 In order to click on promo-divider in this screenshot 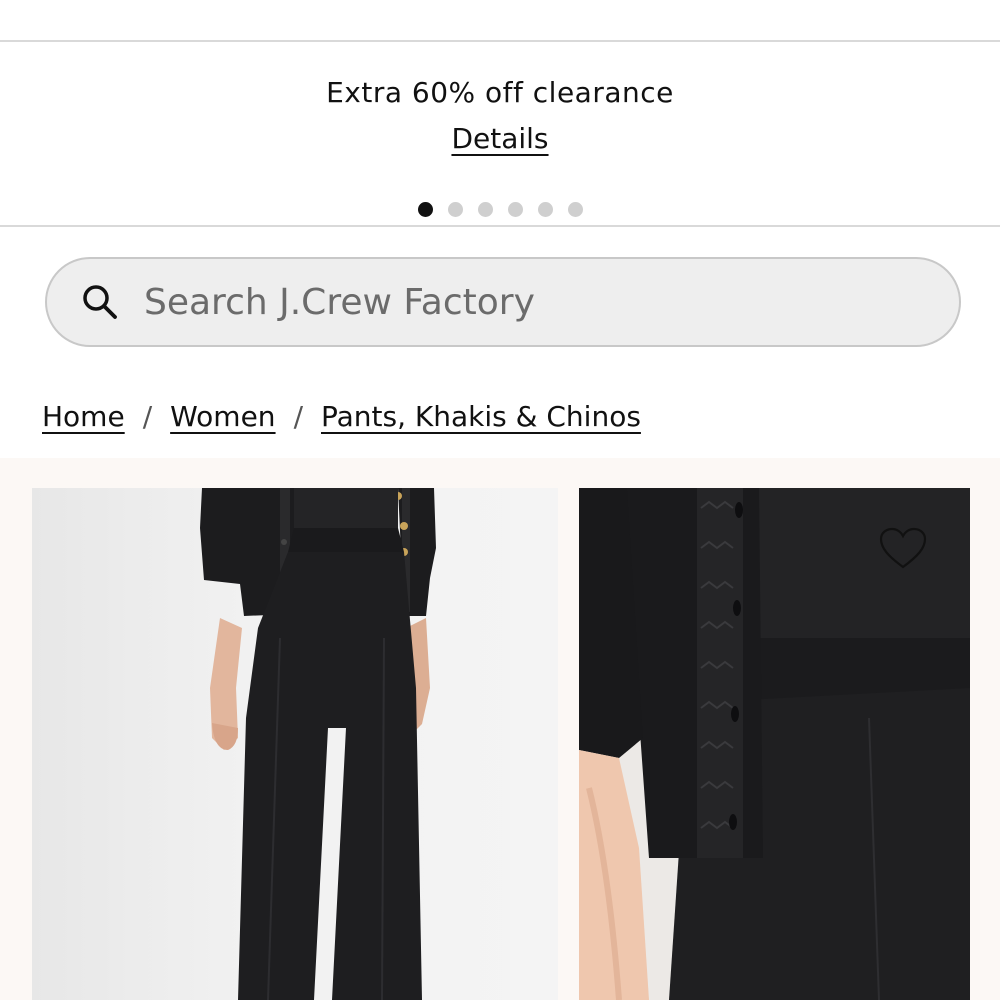, I will do `click(500, 226)`.